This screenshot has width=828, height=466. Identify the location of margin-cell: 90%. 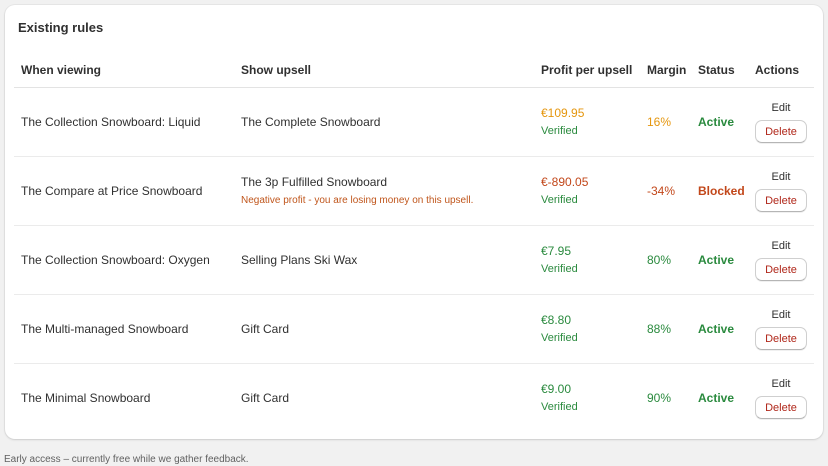
(659, 397).